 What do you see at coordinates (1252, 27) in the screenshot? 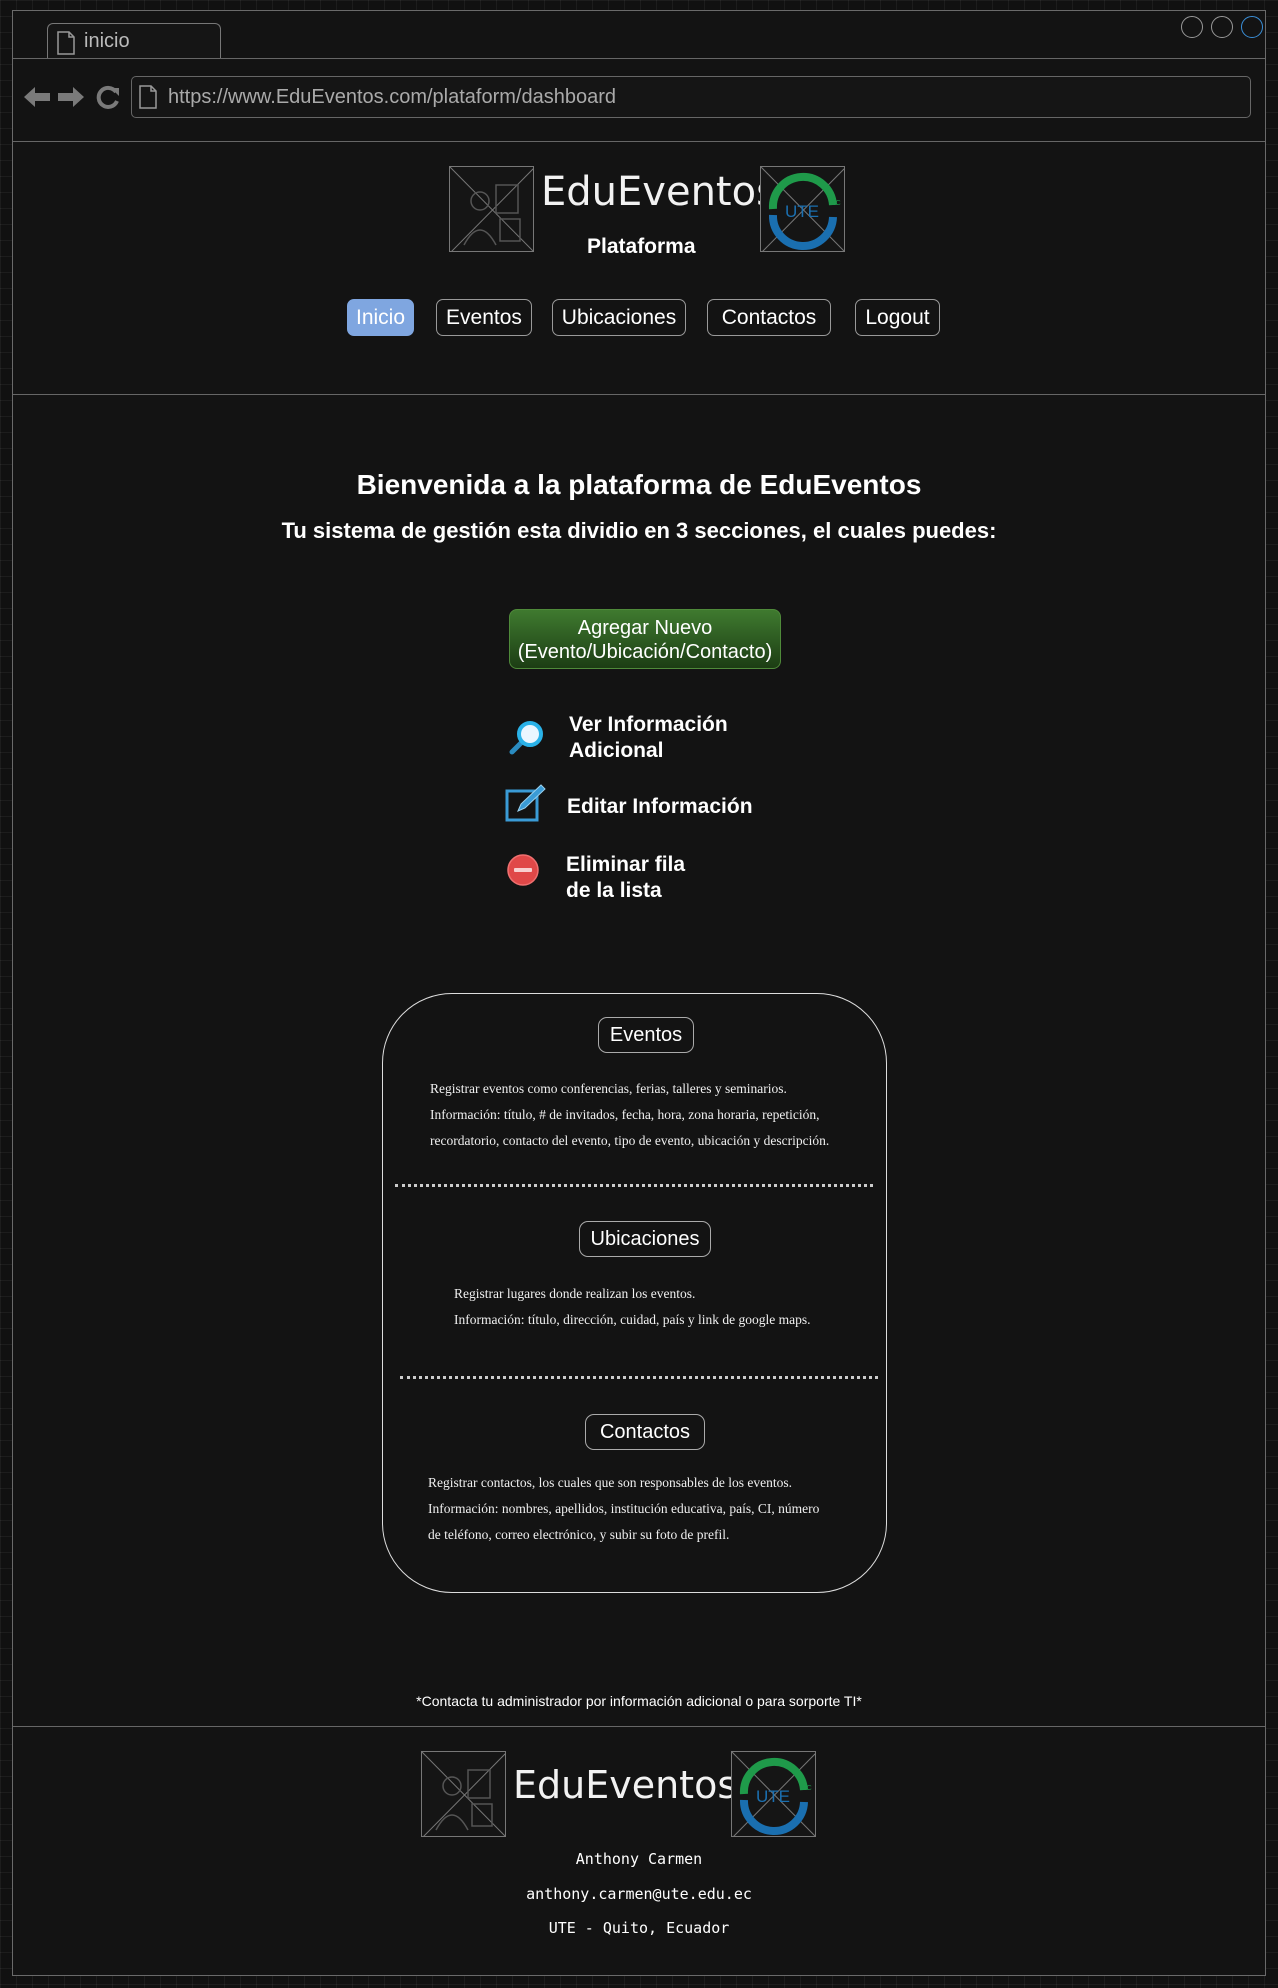
I see `window-close-button` at bounding box center [1252, 27].